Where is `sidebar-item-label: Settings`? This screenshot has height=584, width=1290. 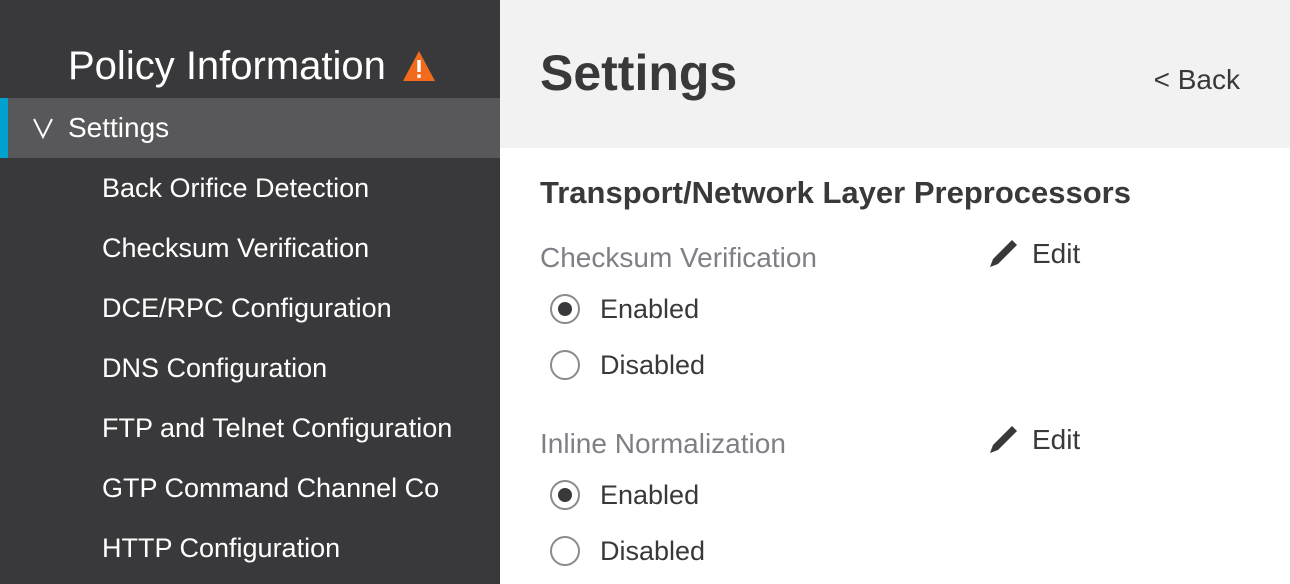
sidebar-item-label: Settings is located at coordinates (119, 127).